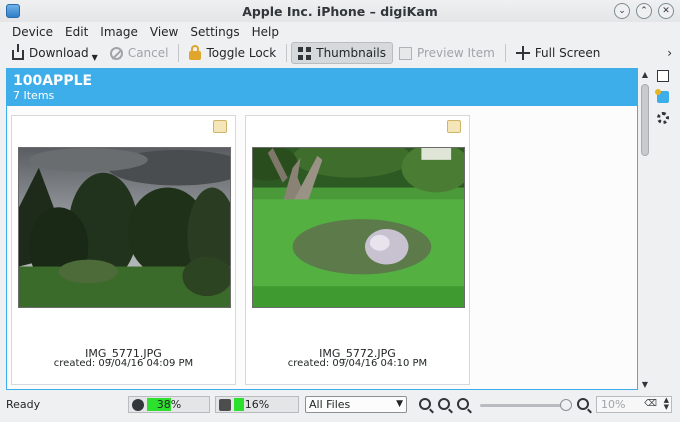 This screenshot has height=422, width=680. Describe the element at coordinates (32, 32) in the screenshot. I see `menu-device: Device` at that location.